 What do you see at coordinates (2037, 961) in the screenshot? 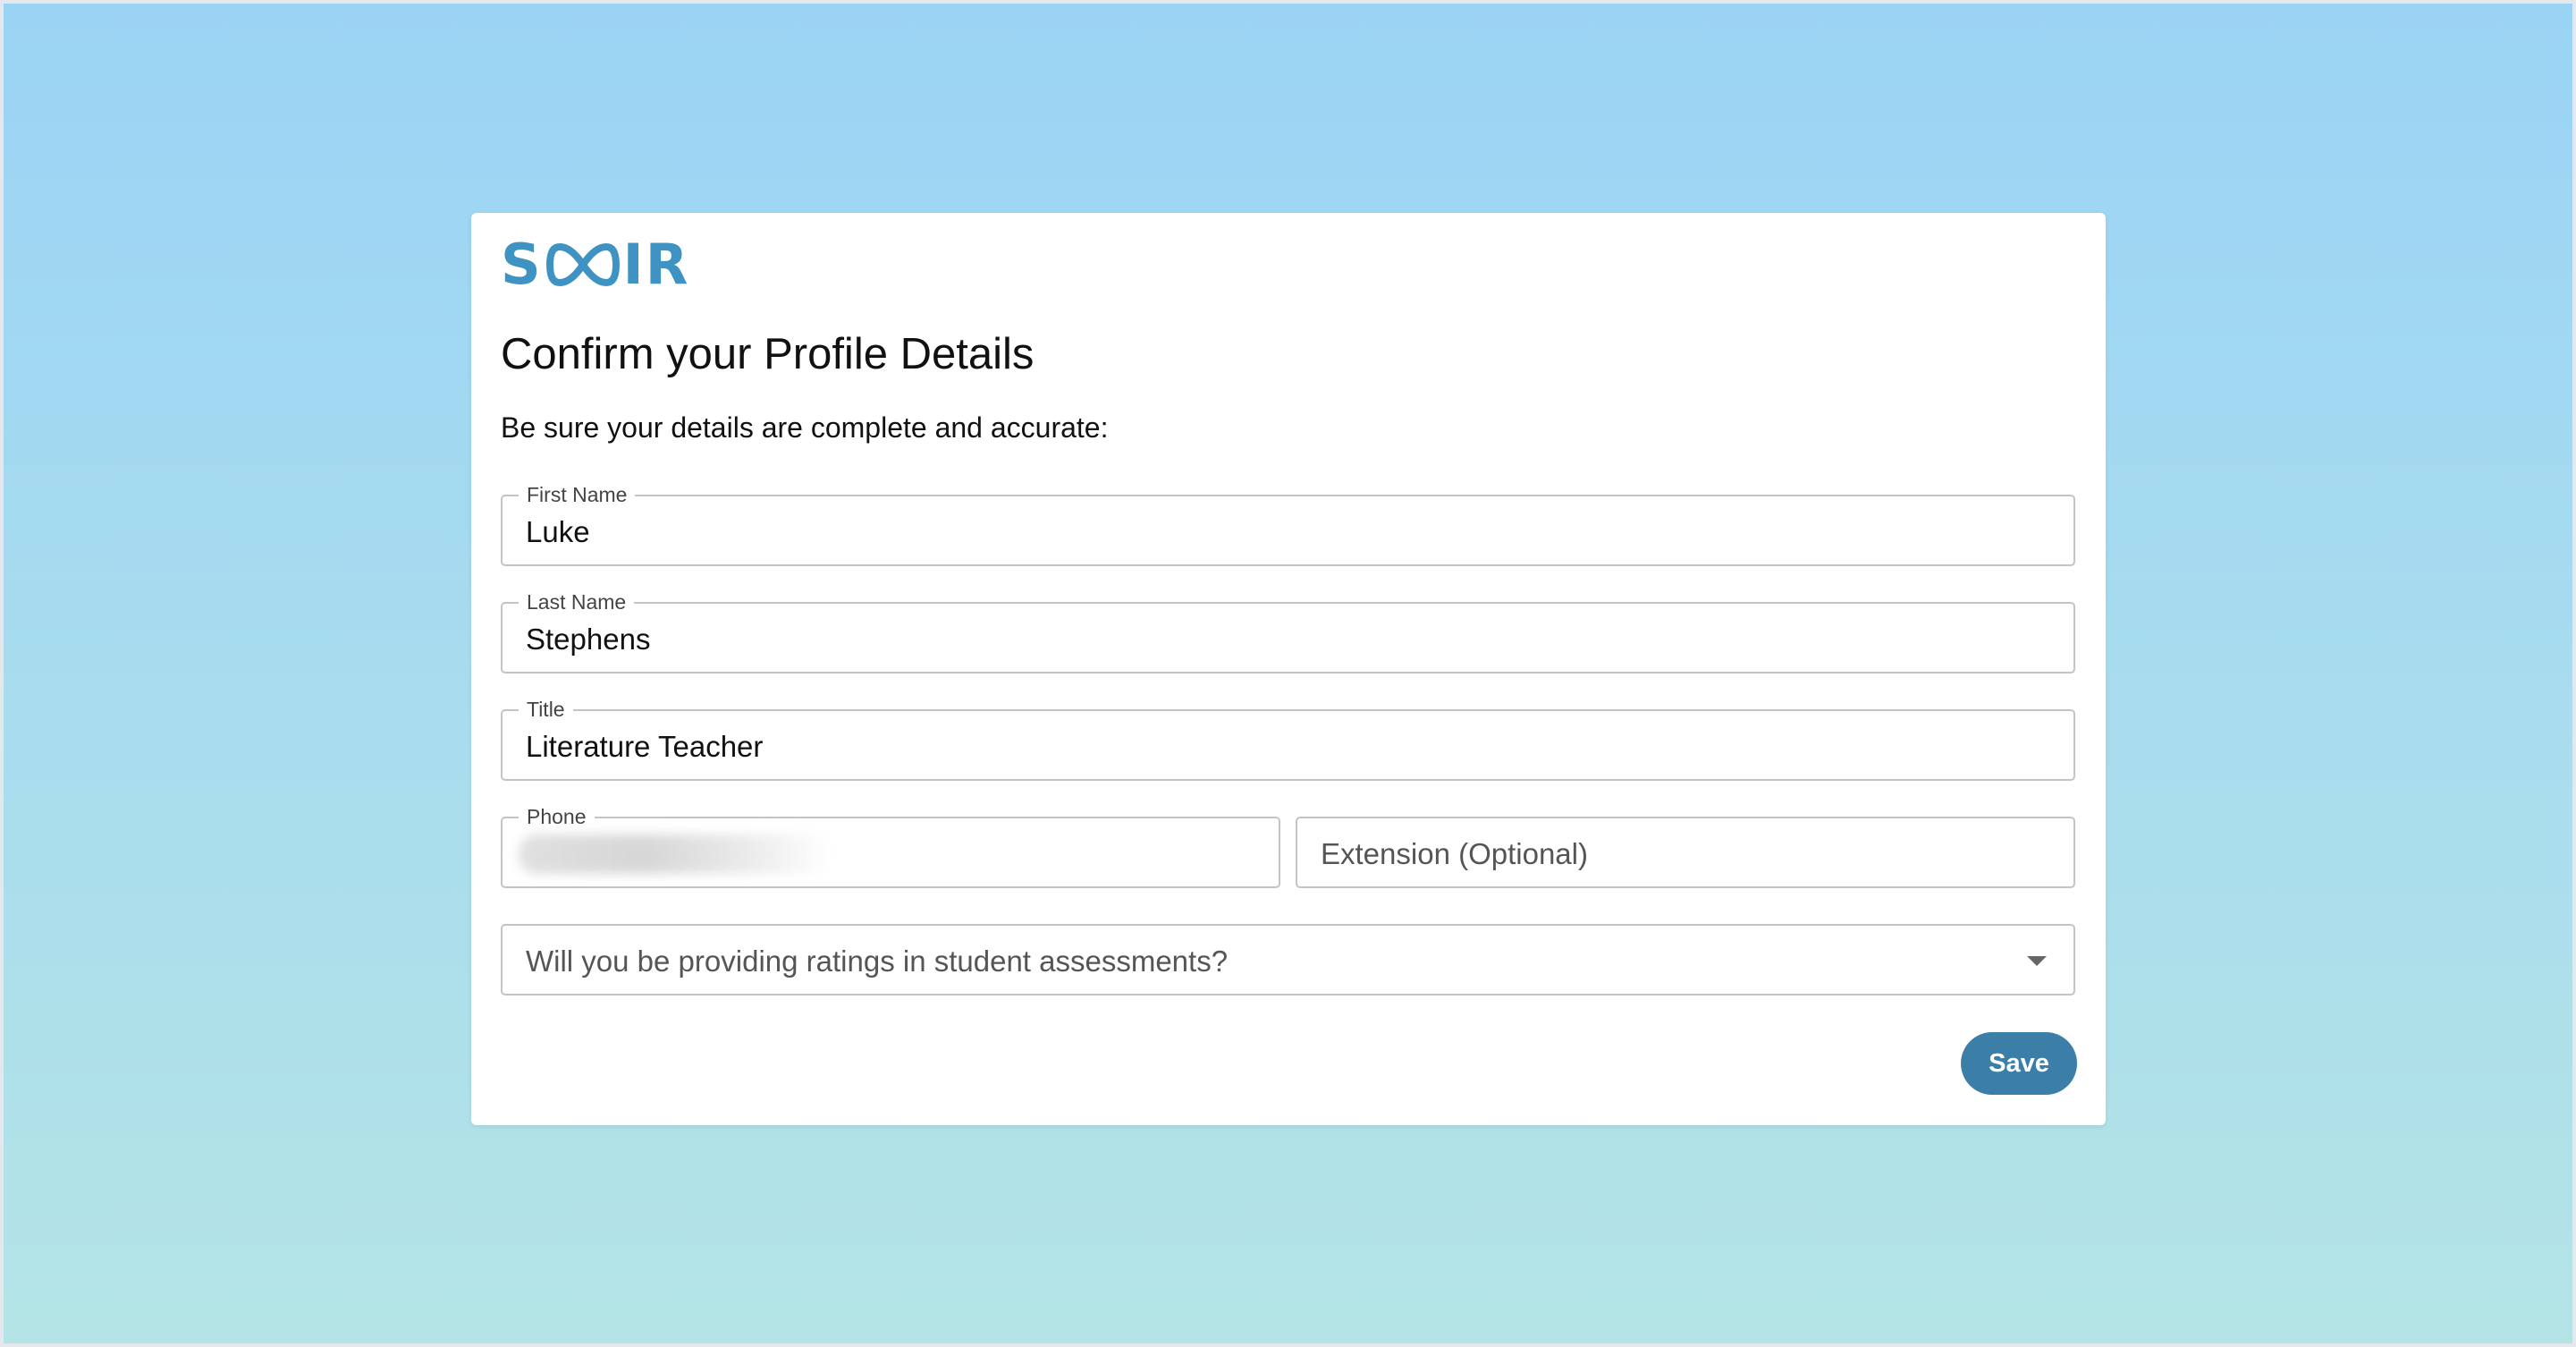
I see `chevron-down-icon` at bounding box center [2037, 961].